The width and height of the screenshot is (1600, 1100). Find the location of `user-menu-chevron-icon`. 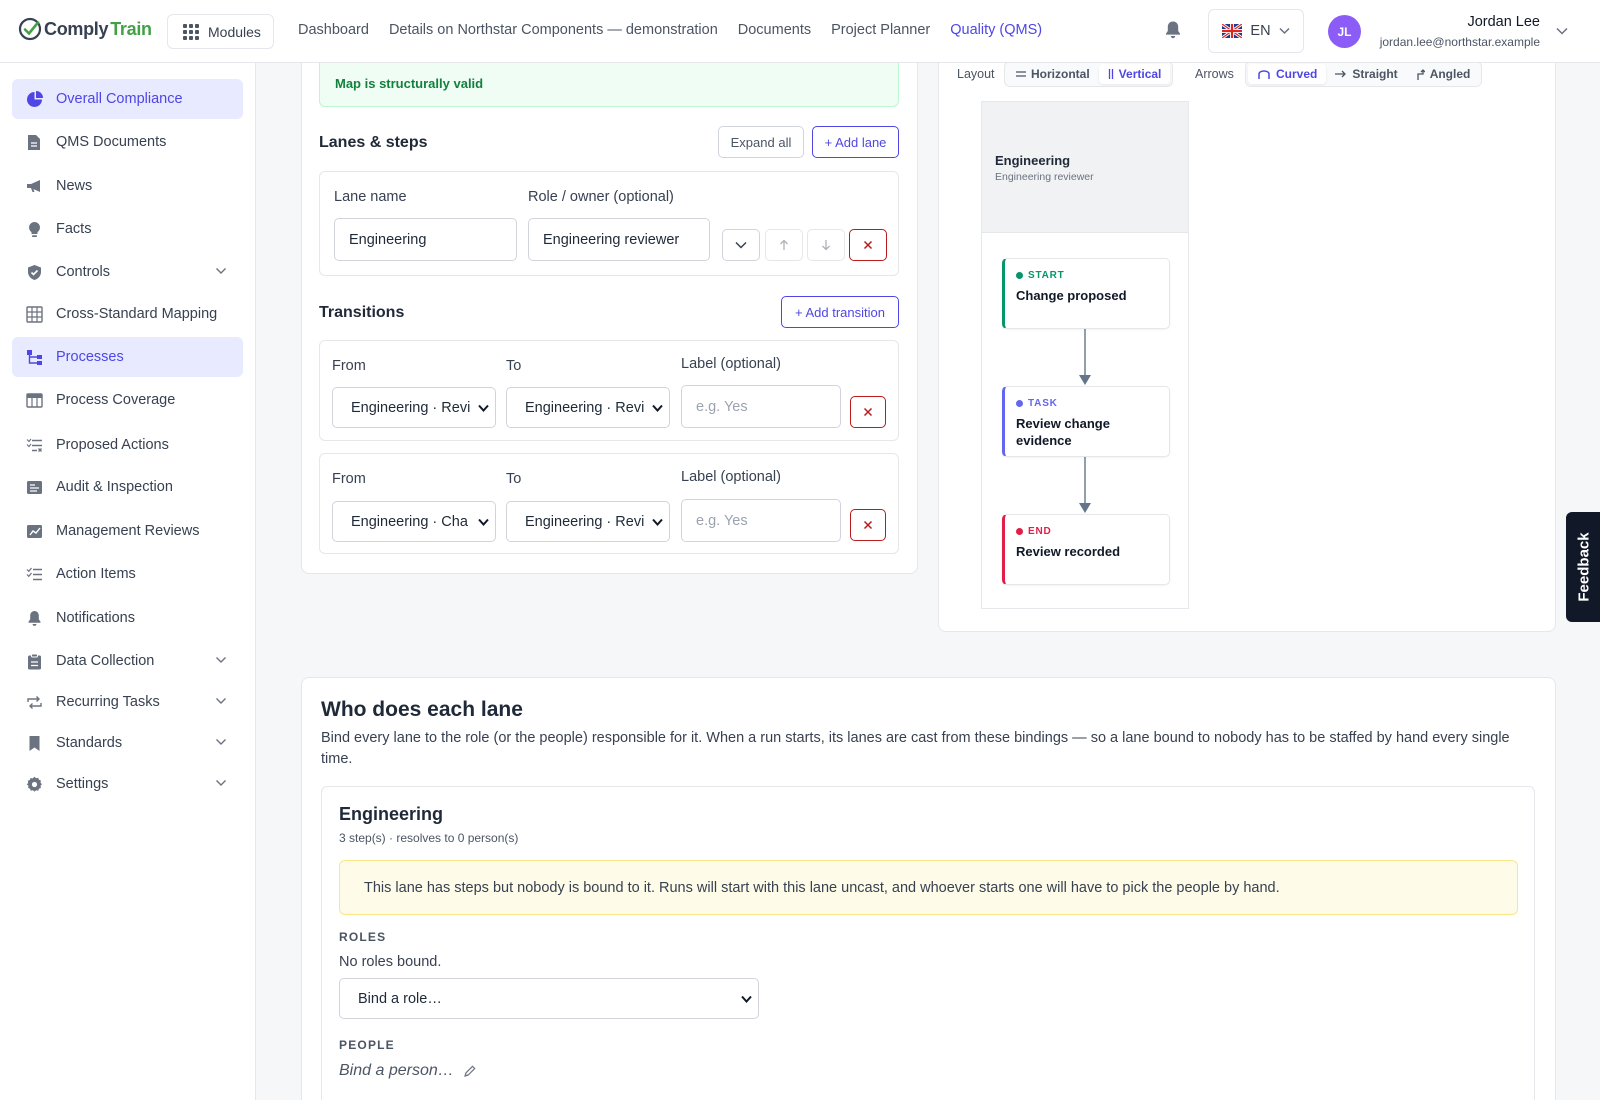

user-menu-chevron-icon is located at coordinates (1562, 31).